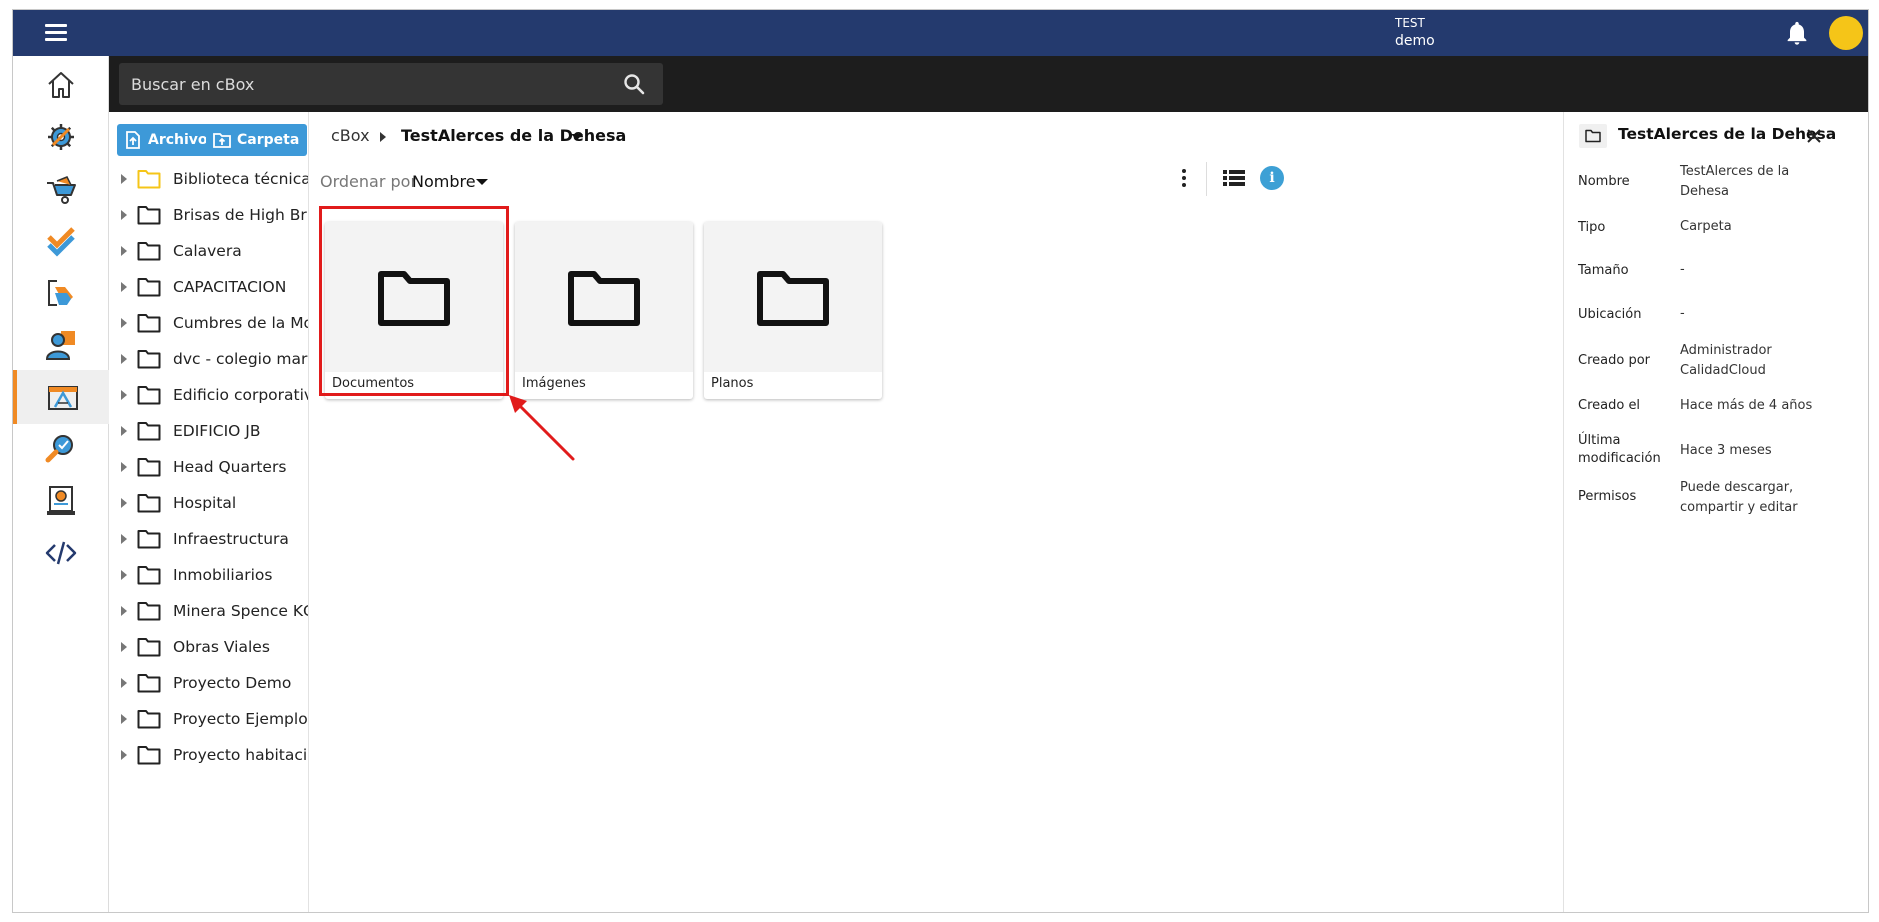  Describe the element at coordinates (940, 33) in the screenshot. I see `top-bar: TEST demo` at that location.